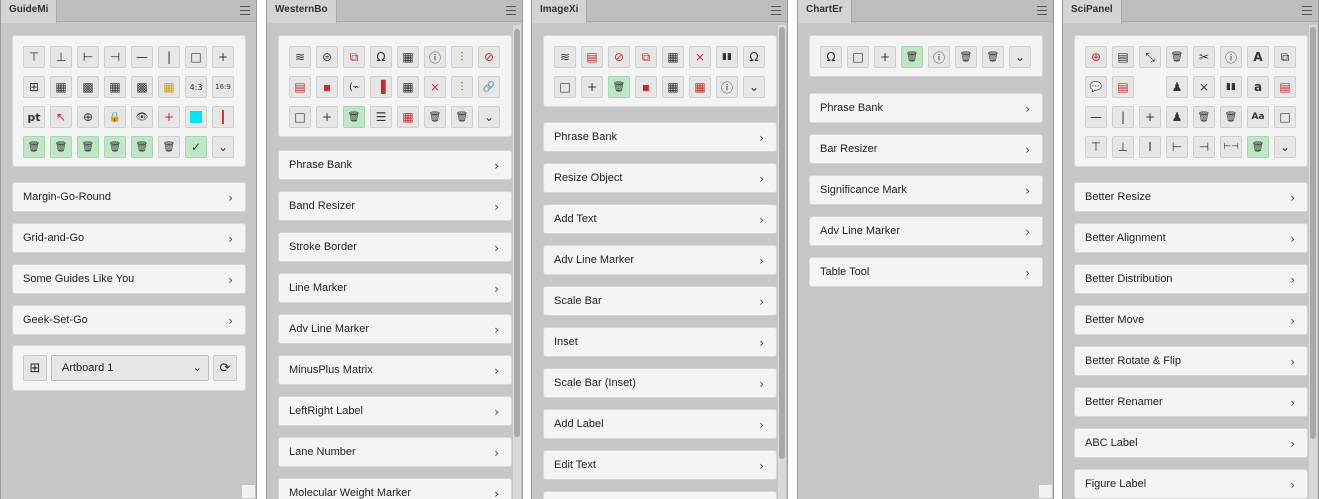 This screenshot has height=499, width=1319. What do you see at coordinates (646, 57) in the screenshot?
I see `copy-icon: ⧉` at bounding box center [646, 57].